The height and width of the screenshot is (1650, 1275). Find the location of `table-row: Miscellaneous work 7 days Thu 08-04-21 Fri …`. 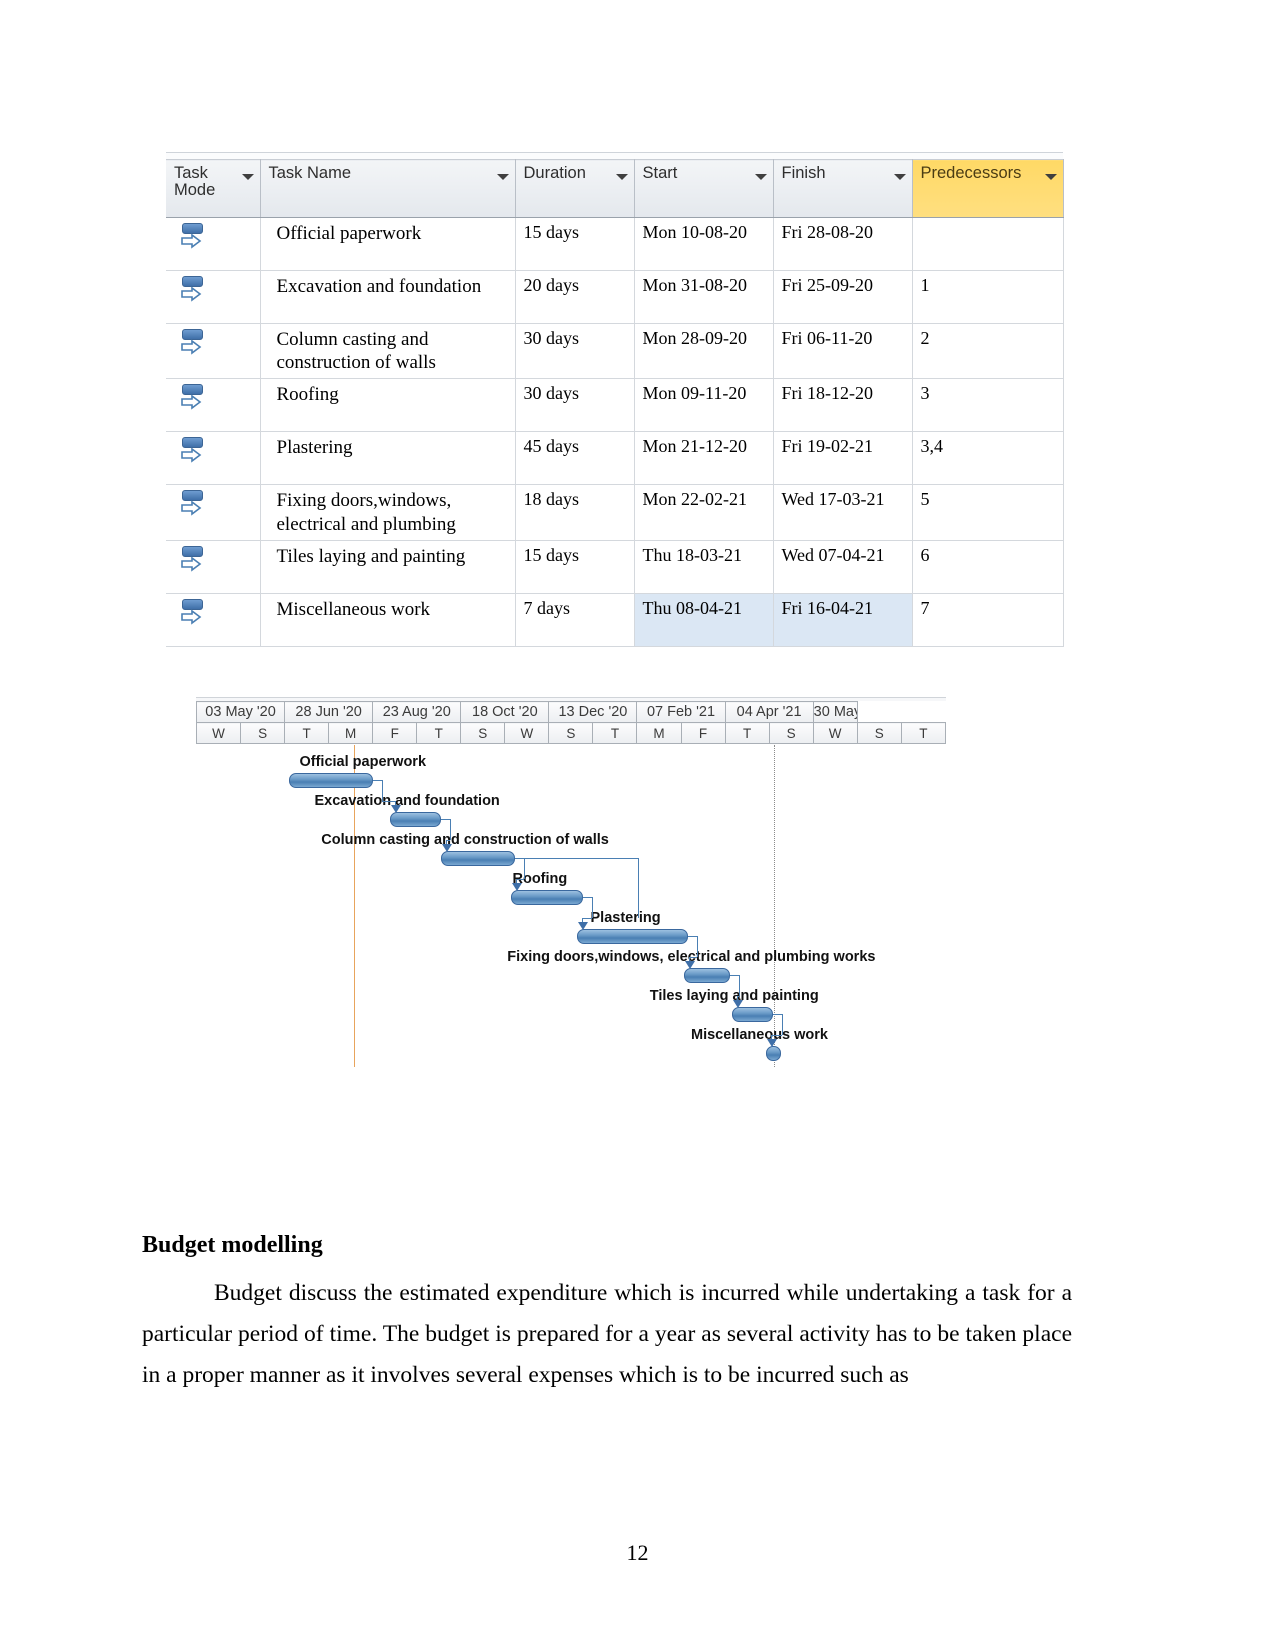

table-row: Miscellaneous work 7 days Thu 08-04-21 Fri … is located at coordinates (615, 620).